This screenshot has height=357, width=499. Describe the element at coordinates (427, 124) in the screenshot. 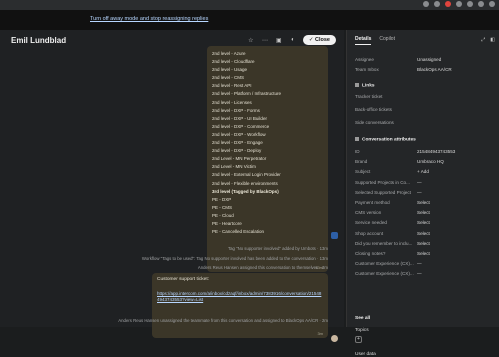

I see `link-row: Side conversations+` at that location.